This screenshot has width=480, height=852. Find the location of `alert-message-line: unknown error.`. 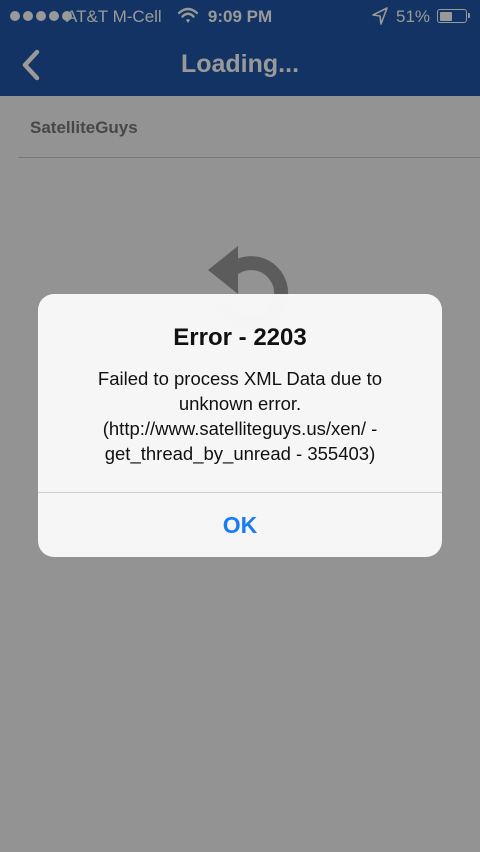

alert-message-line: unknown error. is located at coordinates (240, 403).